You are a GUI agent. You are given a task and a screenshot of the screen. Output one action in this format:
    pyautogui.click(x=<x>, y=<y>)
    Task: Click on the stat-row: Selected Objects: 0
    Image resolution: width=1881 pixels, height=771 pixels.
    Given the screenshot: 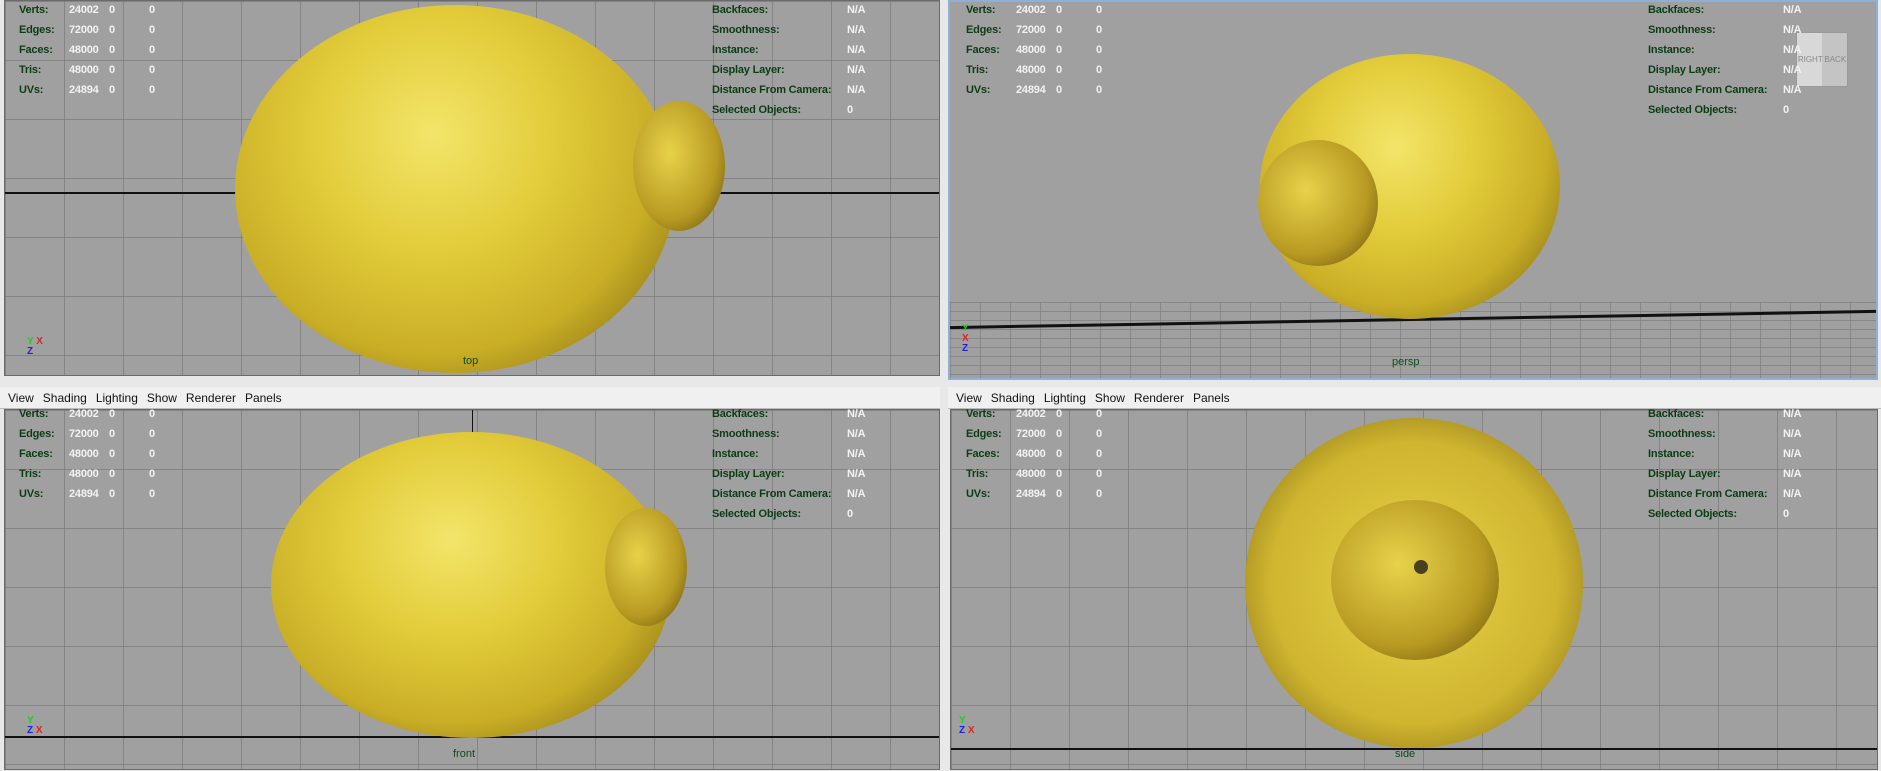 What is the action you would take?
    pyautogui.click(x=788, y=110)
    